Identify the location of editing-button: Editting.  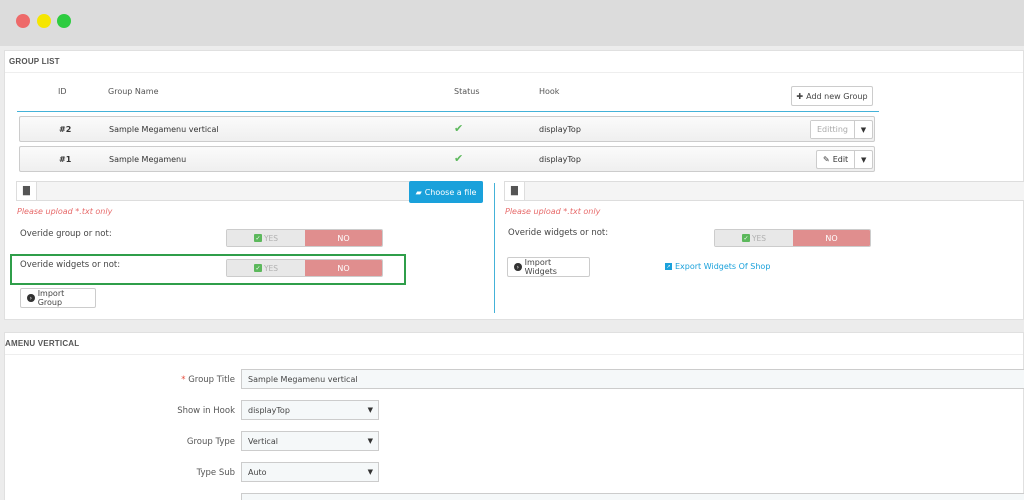
(832, 129).